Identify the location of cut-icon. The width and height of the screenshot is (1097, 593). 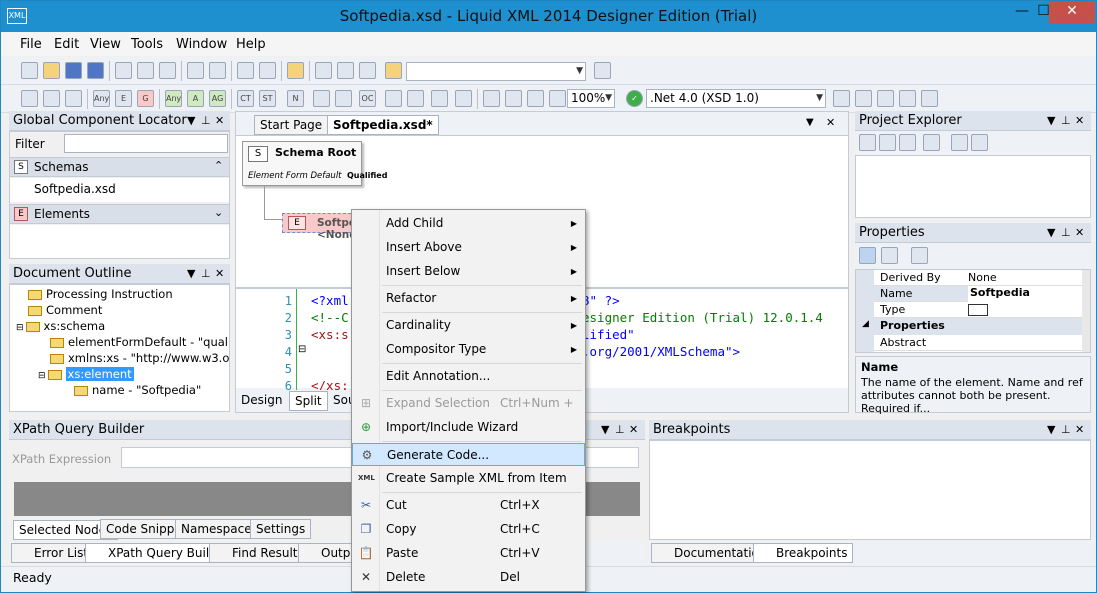
(123, 70).